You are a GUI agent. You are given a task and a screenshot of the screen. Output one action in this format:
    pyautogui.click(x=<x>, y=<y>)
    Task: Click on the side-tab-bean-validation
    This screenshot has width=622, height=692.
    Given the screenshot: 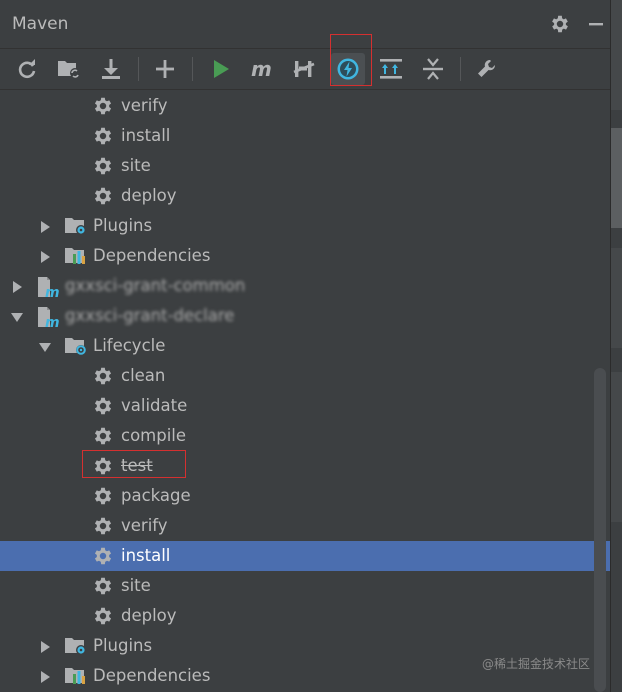 What is the action you would take?
    pyautogui.click(x=616, y=447)
    